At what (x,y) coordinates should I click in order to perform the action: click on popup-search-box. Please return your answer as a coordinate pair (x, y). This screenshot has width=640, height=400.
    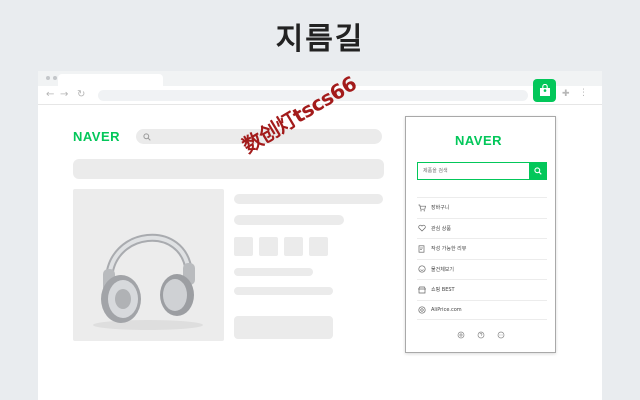
    Looking at the image, I should click on (482, 171).